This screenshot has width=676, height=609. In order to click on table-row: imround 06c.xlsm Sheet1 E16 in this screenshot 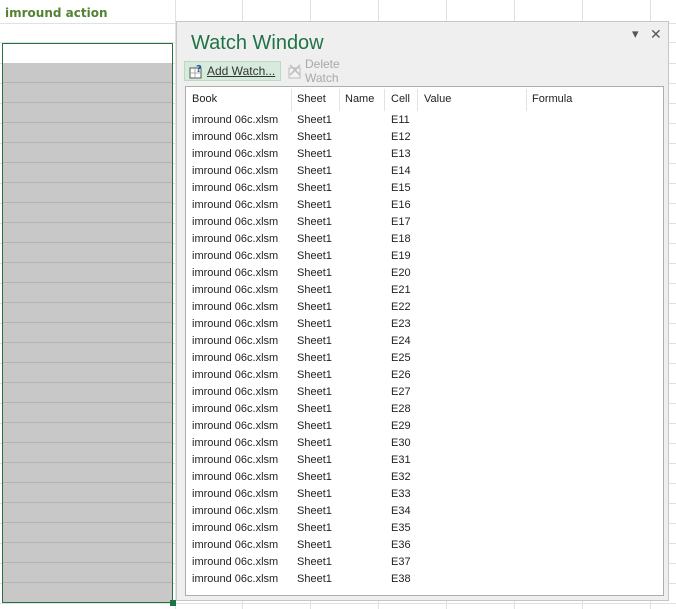, I will do `click(424, 205)`.